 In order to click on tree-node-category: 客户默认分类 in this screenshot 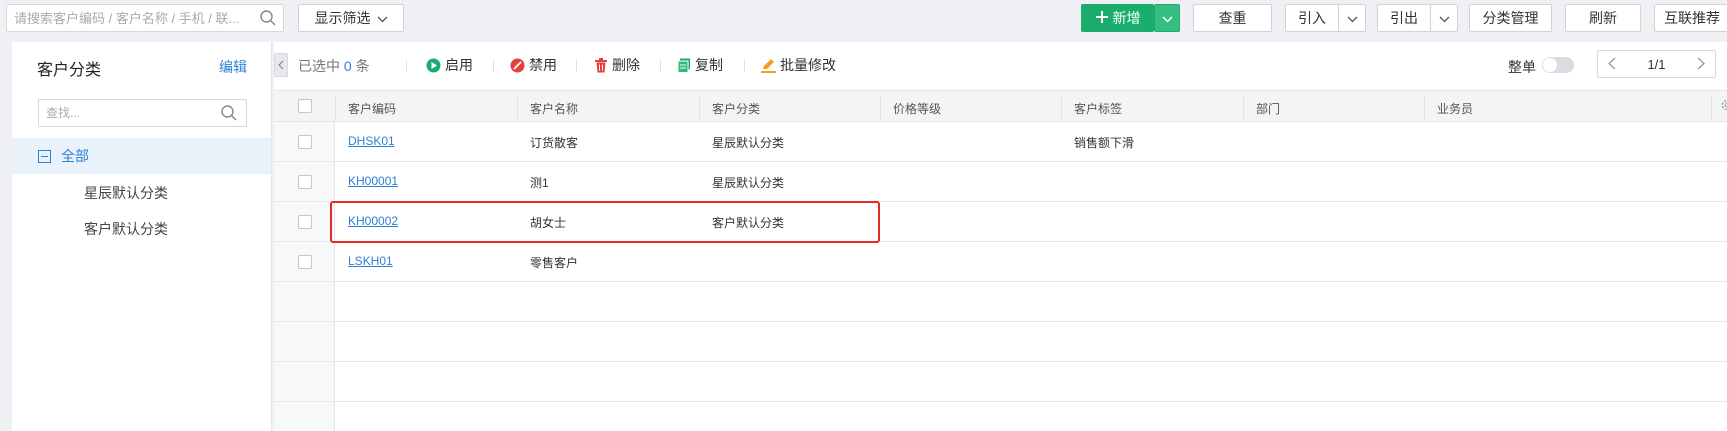, I will do `click(126, 229)`.